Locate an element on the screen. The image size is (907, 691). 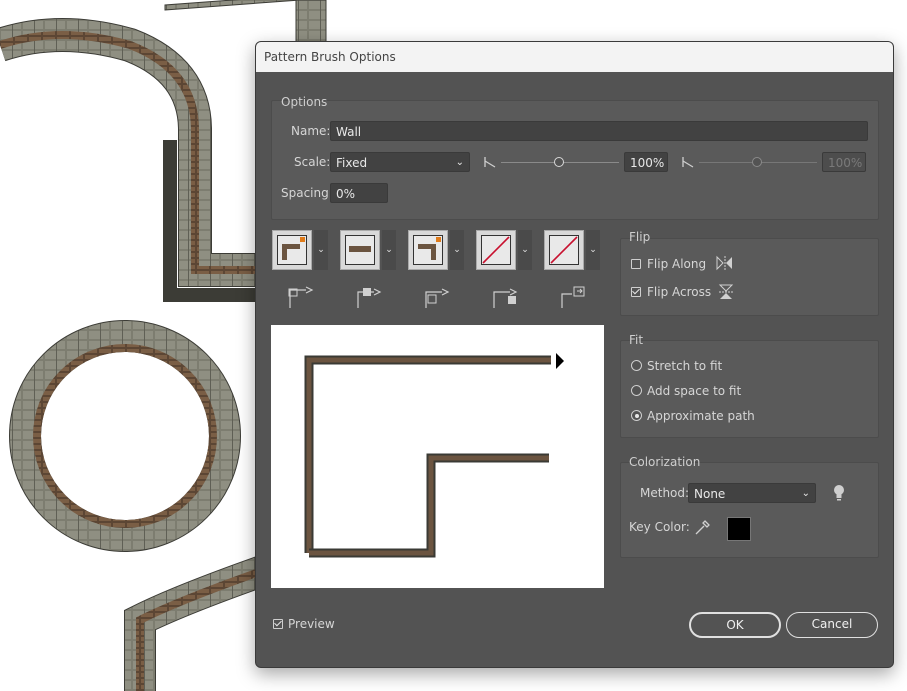
method-value: None is located at coordinates (710, 494).